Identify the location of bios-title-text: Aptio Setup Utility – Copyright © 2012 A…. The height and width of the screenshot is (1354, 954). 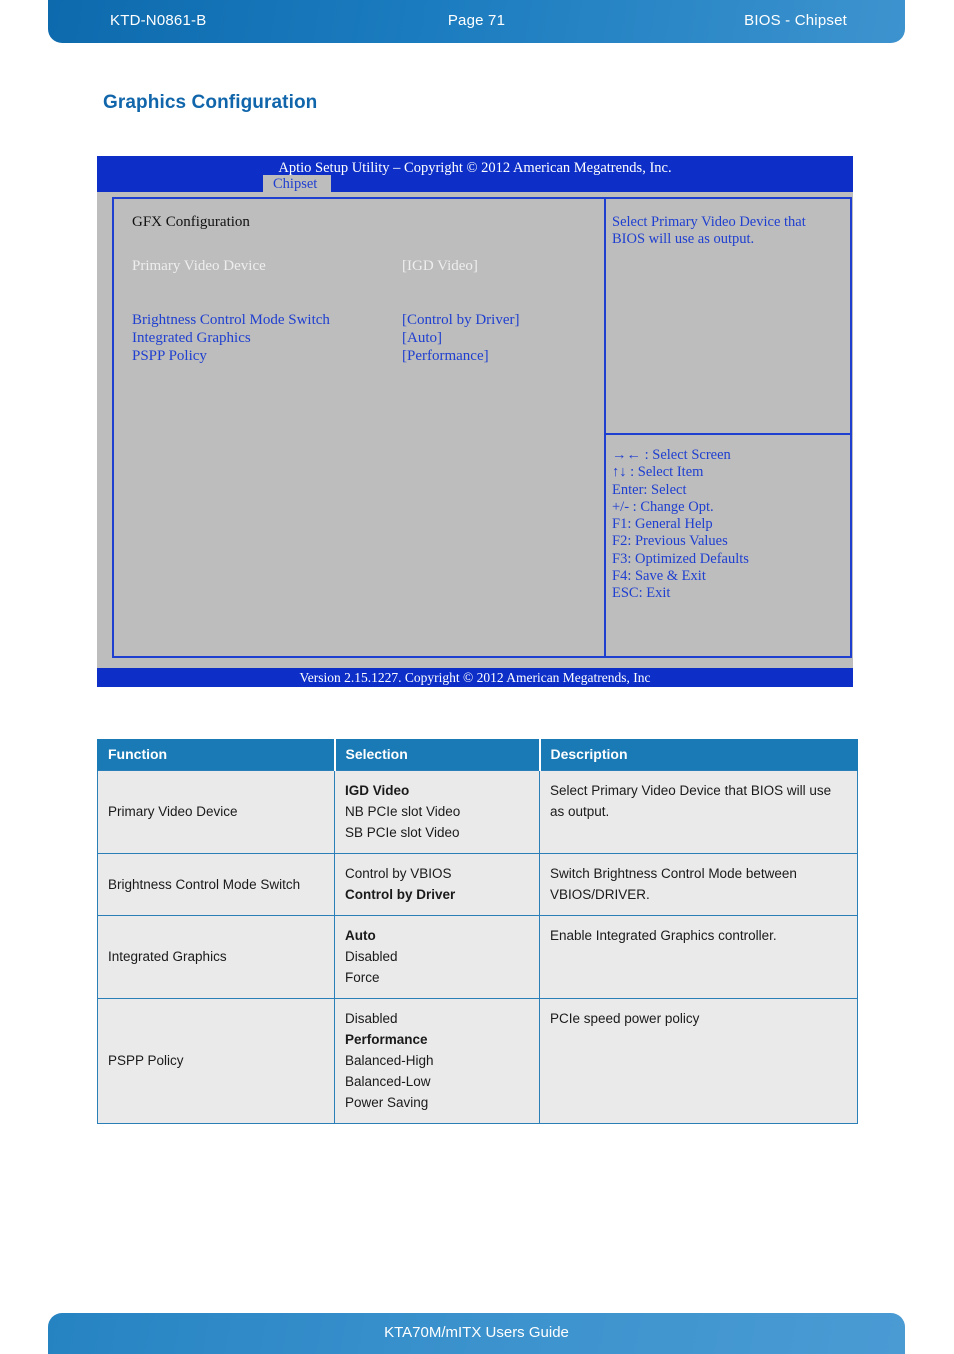
(475, 168).